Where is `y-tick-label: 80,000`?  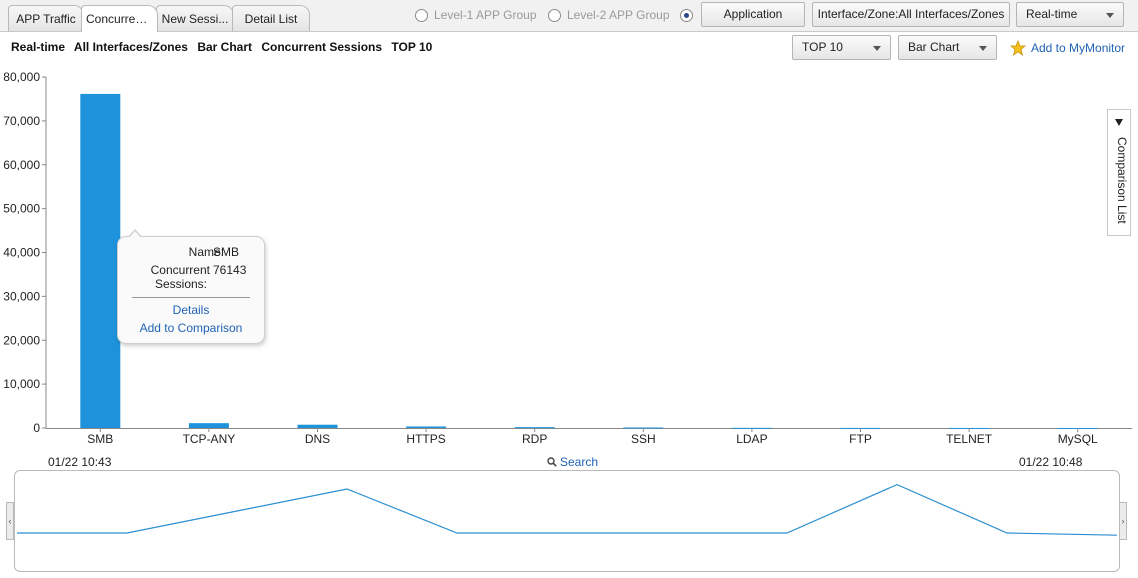
y-tick-label: 80,000 is located at coordinates (21, 77).